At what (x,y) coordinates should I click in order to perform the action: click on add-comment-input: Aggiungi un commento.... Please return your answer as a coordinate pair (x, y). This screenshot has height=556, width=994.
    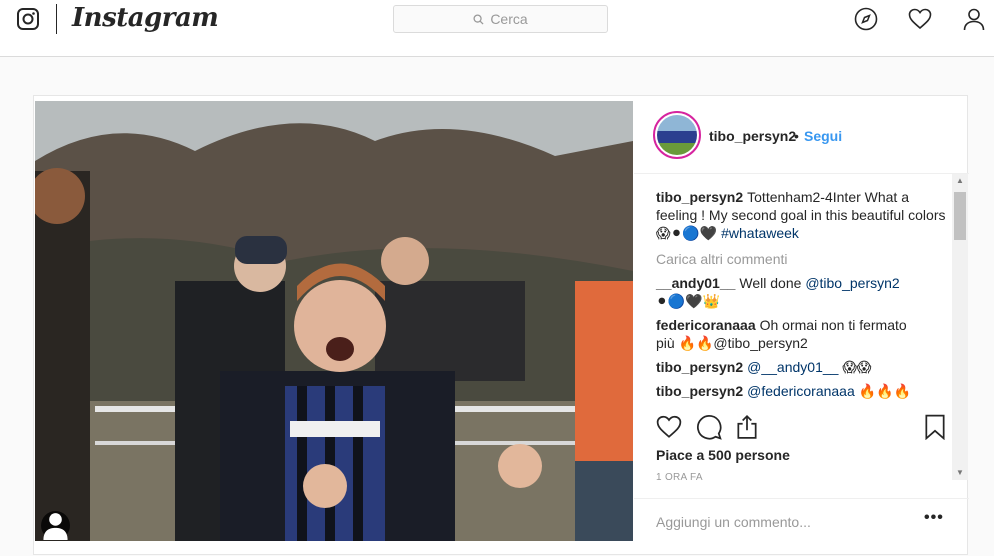
    Looking at the image, I should click on (733, 522).